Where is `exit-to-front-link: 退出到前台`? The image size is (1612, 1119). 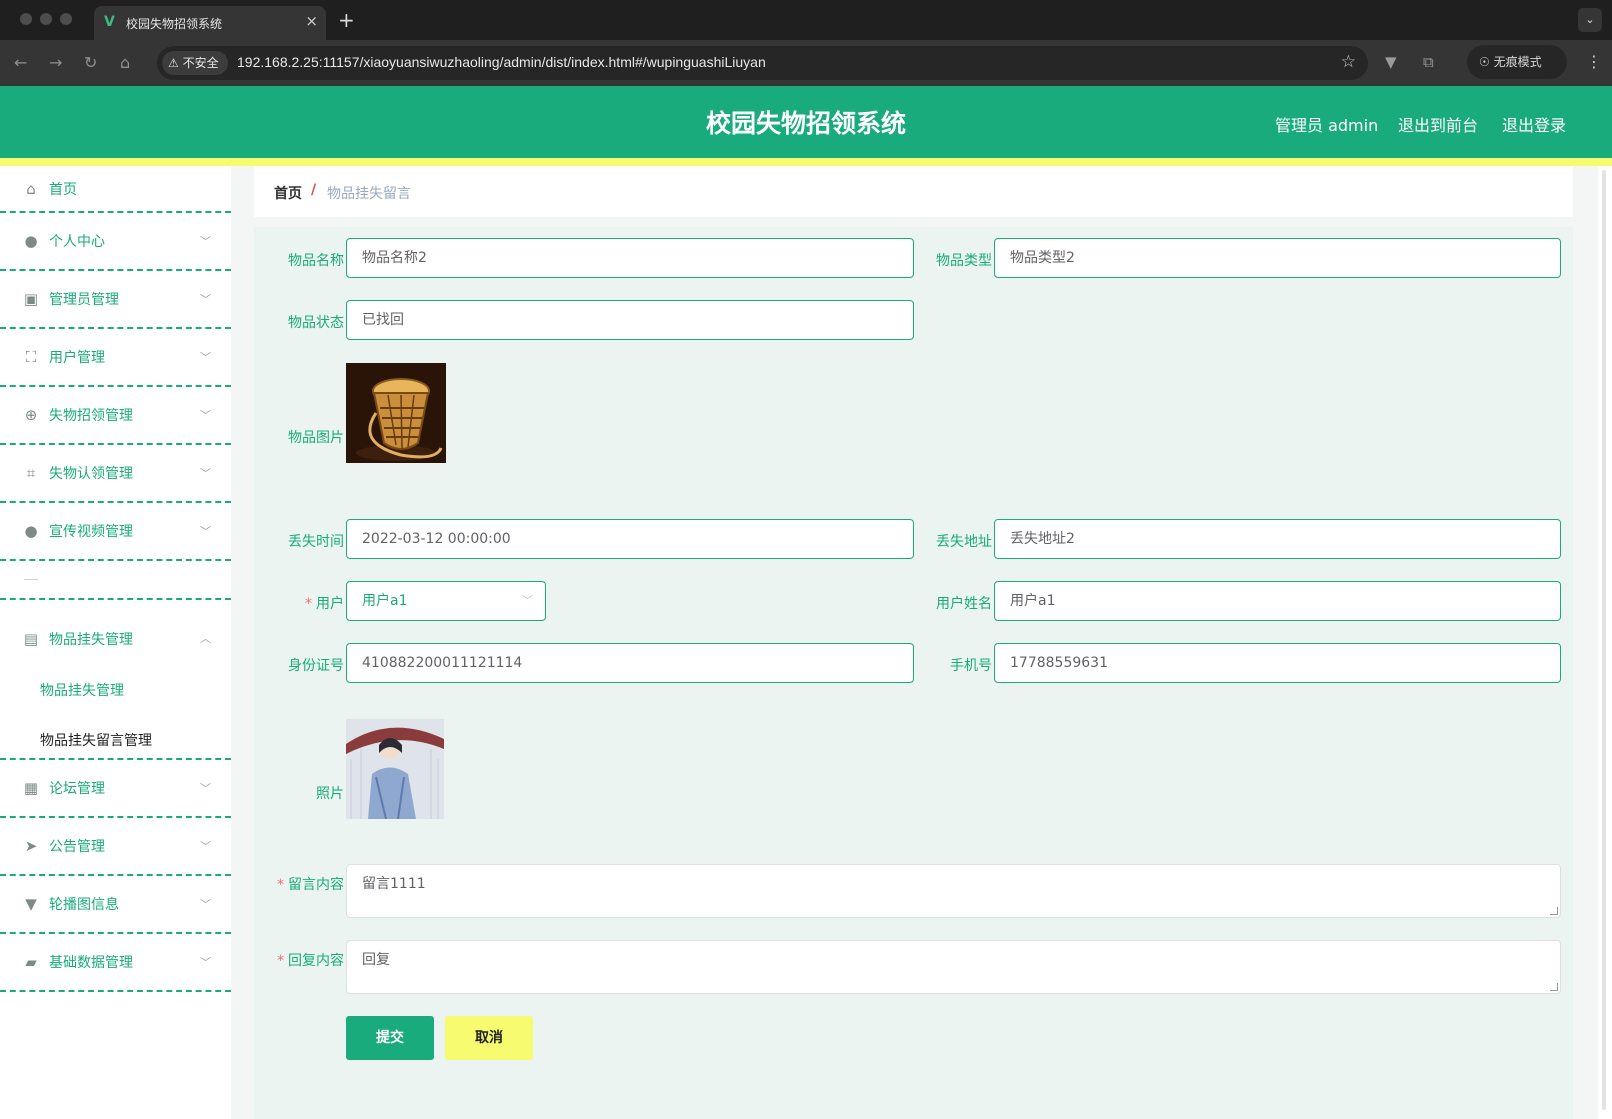
exit-to-front-link: 退出到前台 is located at coordinates (1438, 124).